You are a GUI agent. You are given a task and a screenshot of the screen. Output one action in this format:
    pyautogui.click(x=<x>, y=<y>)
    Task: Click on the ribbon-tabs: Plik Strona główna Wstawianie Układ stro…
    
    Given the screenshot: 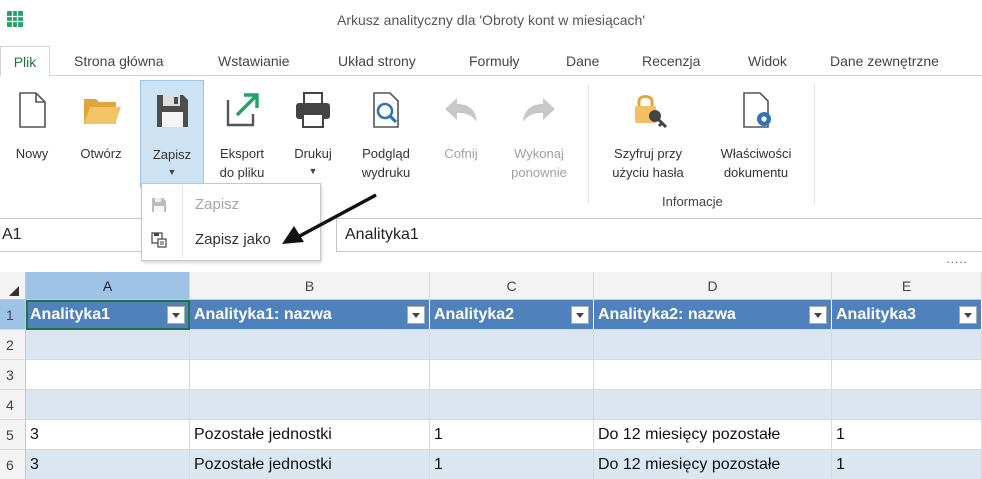 What is the action you would take?
    pyautogui.click(x=491, y=61)
    